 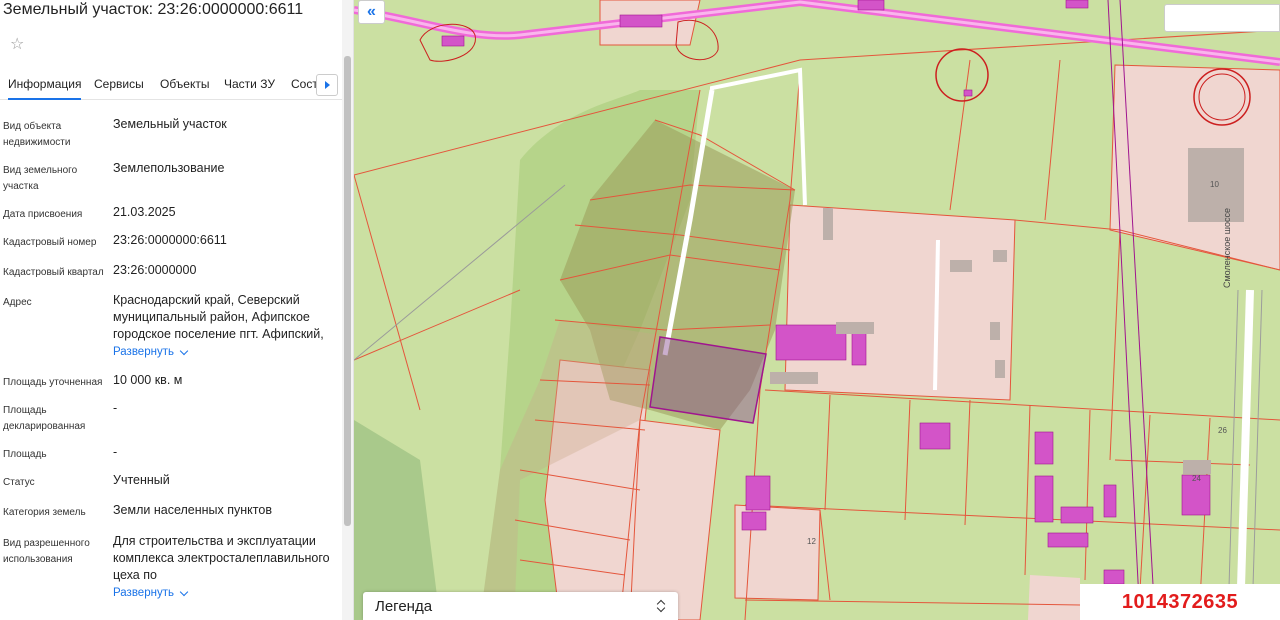 What do you see at coordinates (249, 84) in the screenshot?
I see `tab-parts: Части ЗУ` at bounding box center [249, 84].